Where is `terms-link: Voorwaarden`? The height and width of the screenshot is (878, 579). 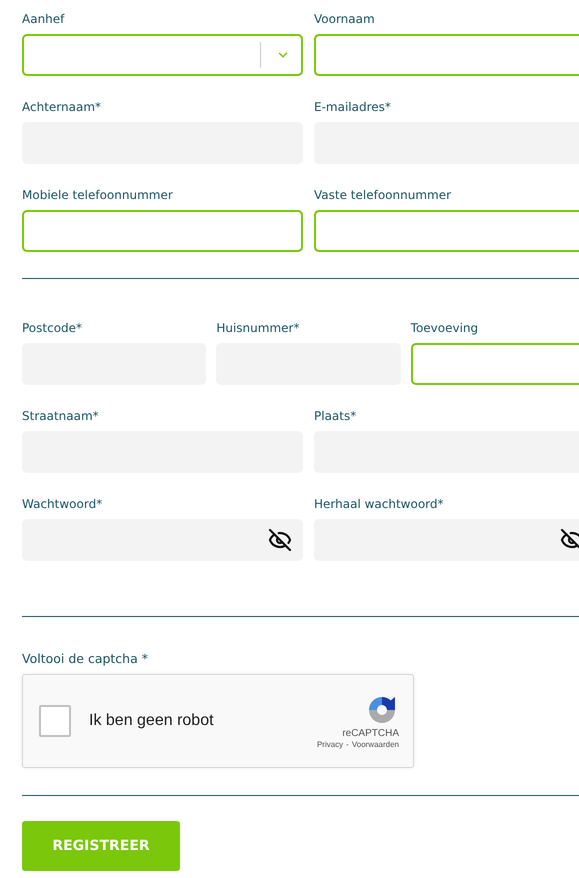
terms-link: Voorwaarden is located at coordinates (375, 744).